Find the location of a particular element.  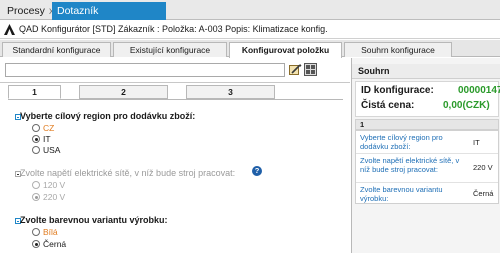

summary-header: Souhrn is located at coordinates (426, 71).